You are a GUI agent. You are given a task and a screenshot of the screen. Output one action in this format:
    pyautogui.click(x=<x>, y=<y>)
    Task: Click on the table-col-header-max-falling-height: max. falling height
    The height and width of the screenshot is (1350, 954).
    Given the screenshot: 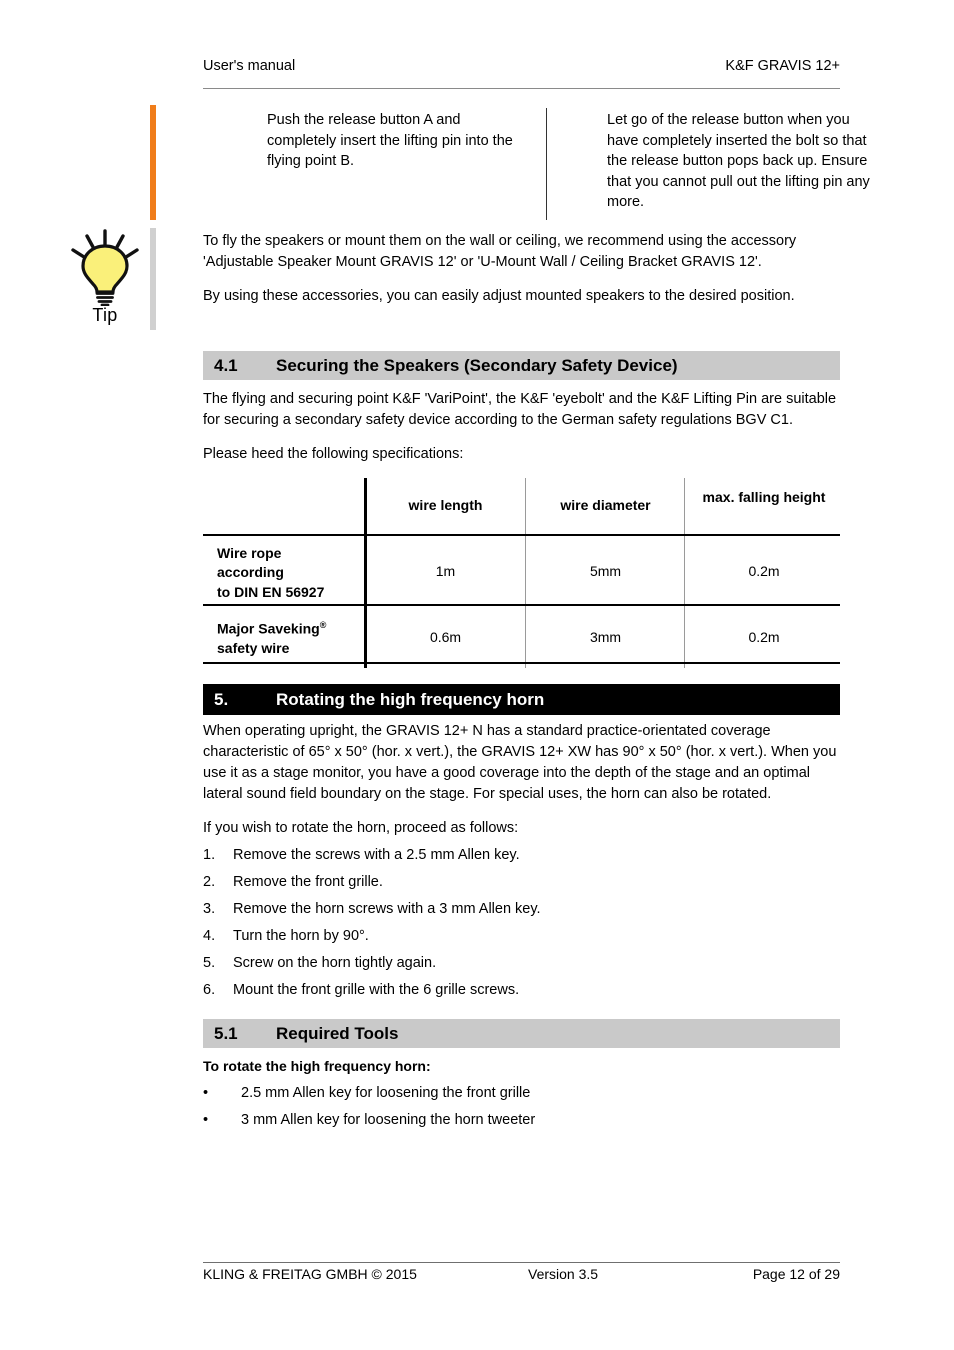 What is the action you would take?
    pyautogui.click(x=764, y=497)
    